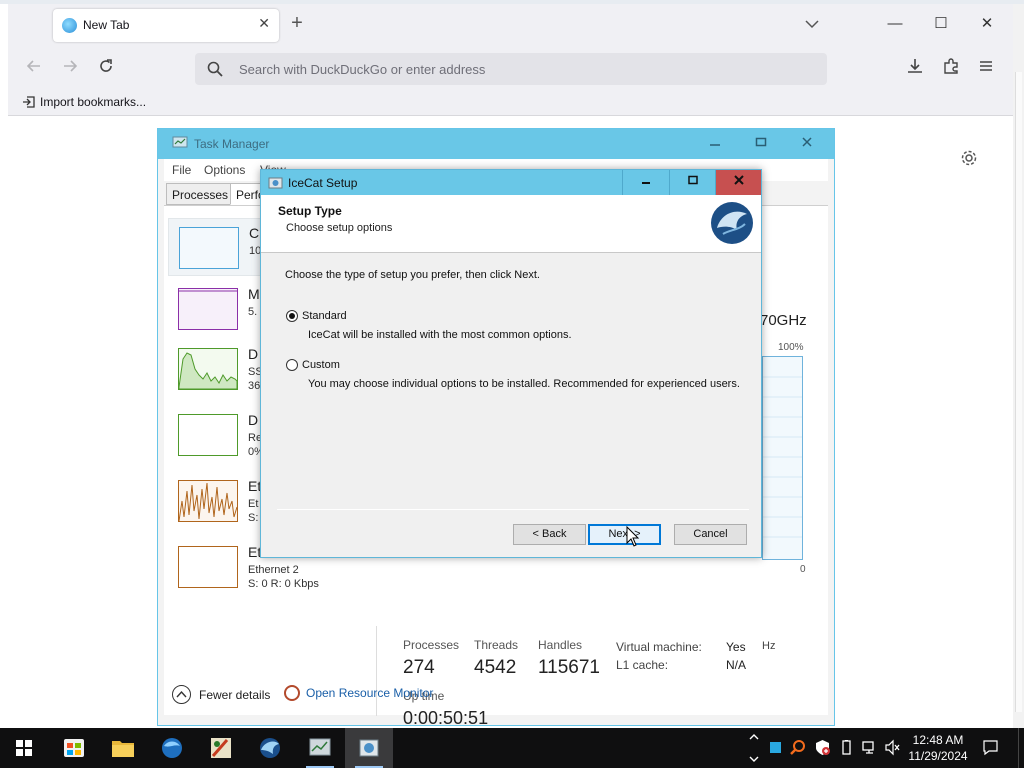 Image resolution: width=1024 pixels, height=768 pixels. Describe the element at coordinates (74, 748) in the screenshot. I see `store-icon` at that location.